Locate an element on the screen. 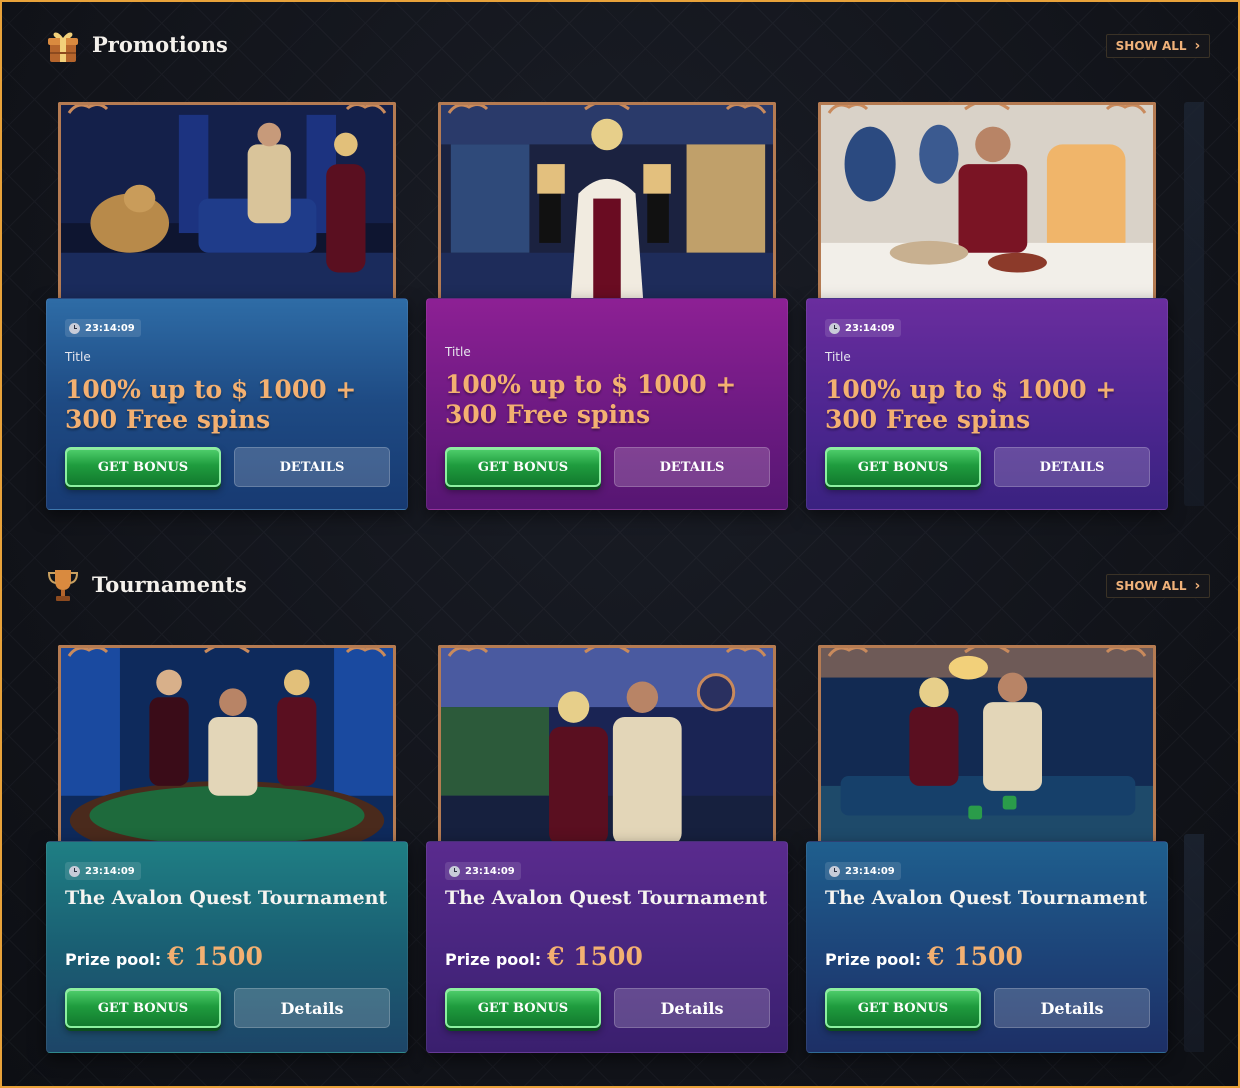 The width and height of the screenshot is (1240, 1088). promotions-show-all-button: SHOW ALL › is located at coordinates (1158, 46).